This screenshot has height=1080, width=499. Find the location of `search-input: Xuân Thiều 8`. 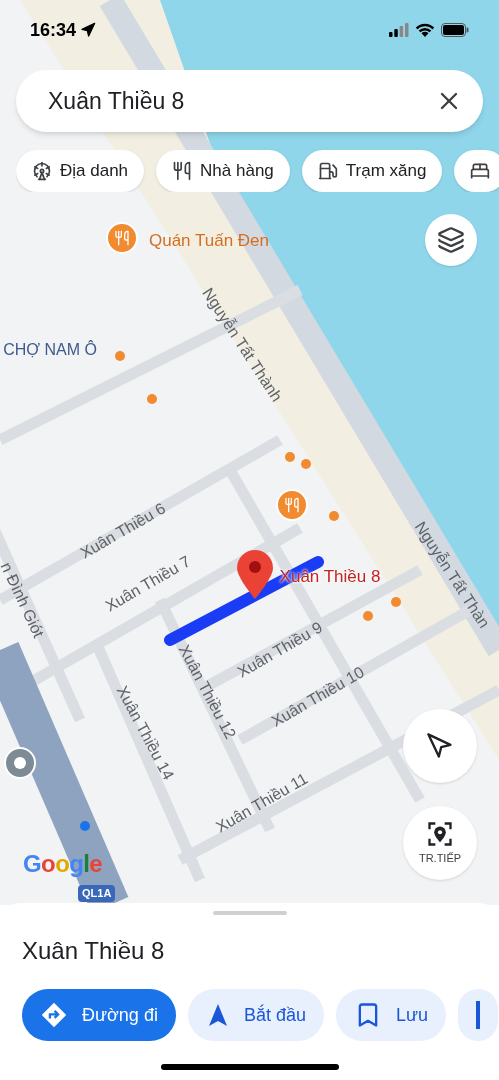

search-input: Xuân Thiều 8 is located at coordinates (241, 101).